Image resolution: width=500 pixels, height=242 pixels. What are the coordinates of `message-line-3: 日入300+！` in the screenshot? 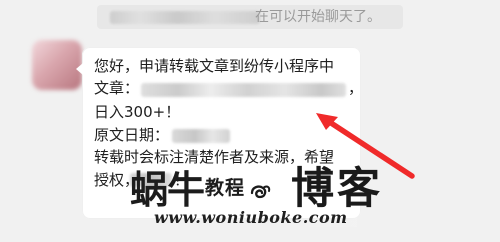 It's located at (137, 112).